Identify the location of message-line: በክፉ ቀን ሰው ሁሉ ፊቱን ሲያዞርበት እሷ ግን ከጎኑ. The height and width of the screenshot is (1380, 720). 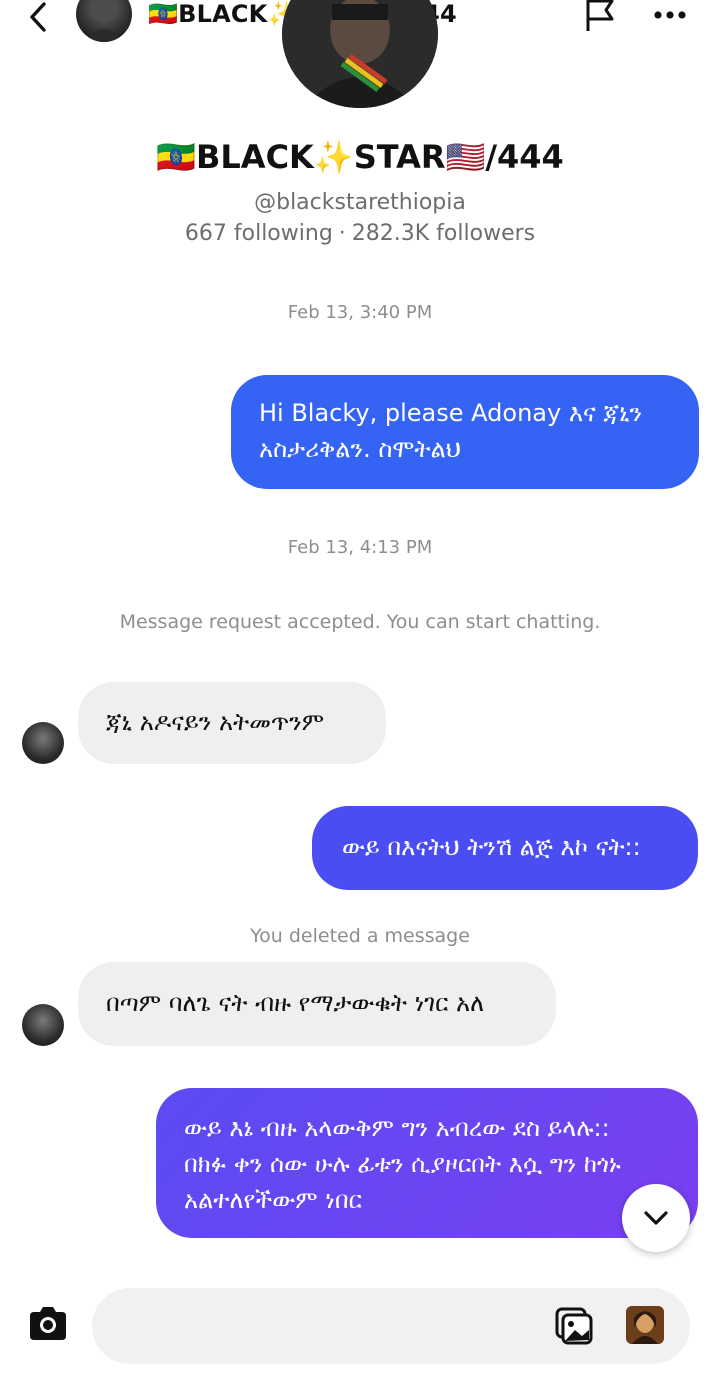
(402, 1164).